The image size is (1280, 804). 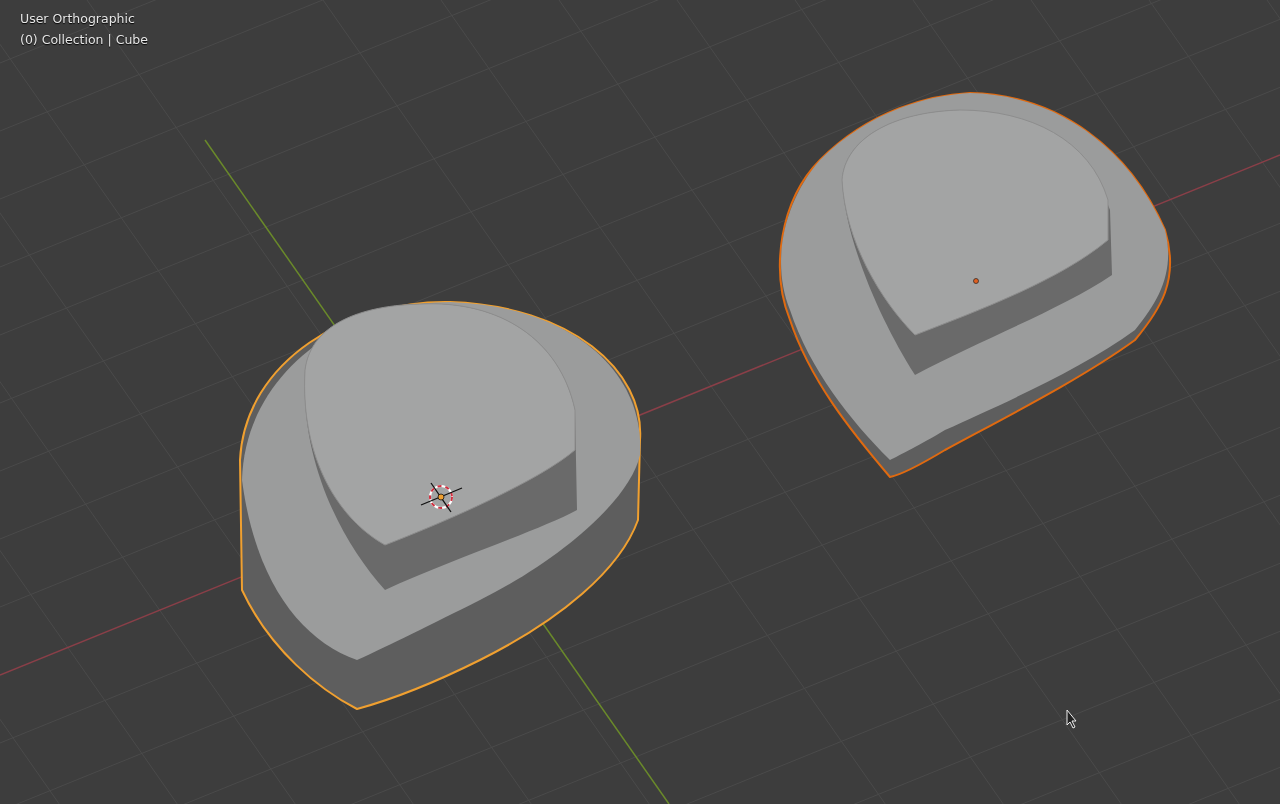 What do you see at coordinates (1071, 719) in the screenshot?
I see `mouse-pointer-icon` at bounding box center [1071, 719].